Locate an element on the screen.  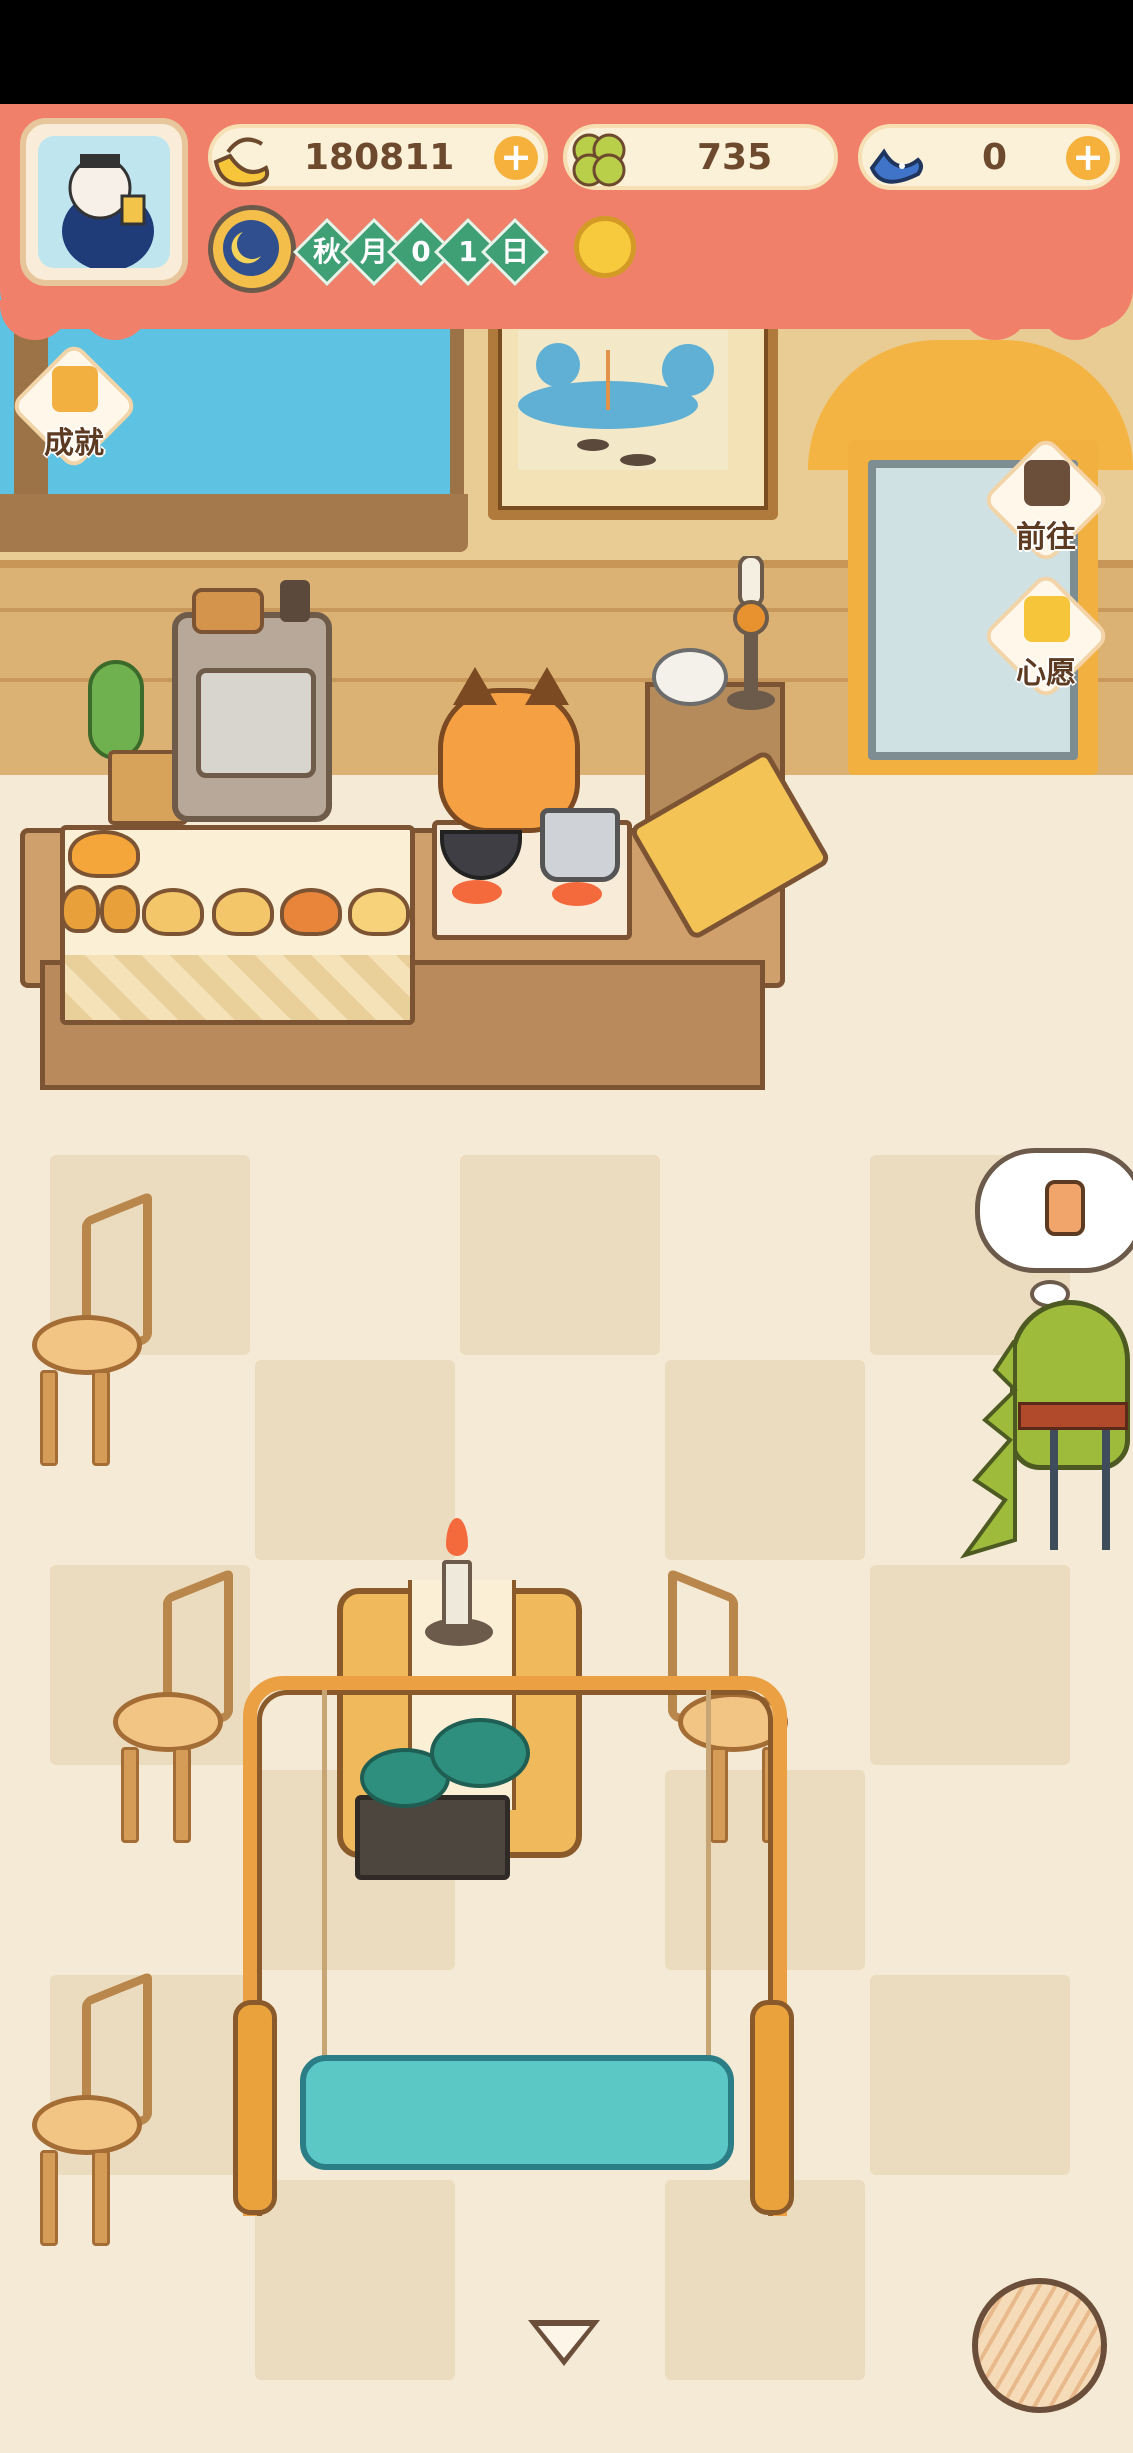
achievements-label: 成就 is located at coordinates (74, 443).